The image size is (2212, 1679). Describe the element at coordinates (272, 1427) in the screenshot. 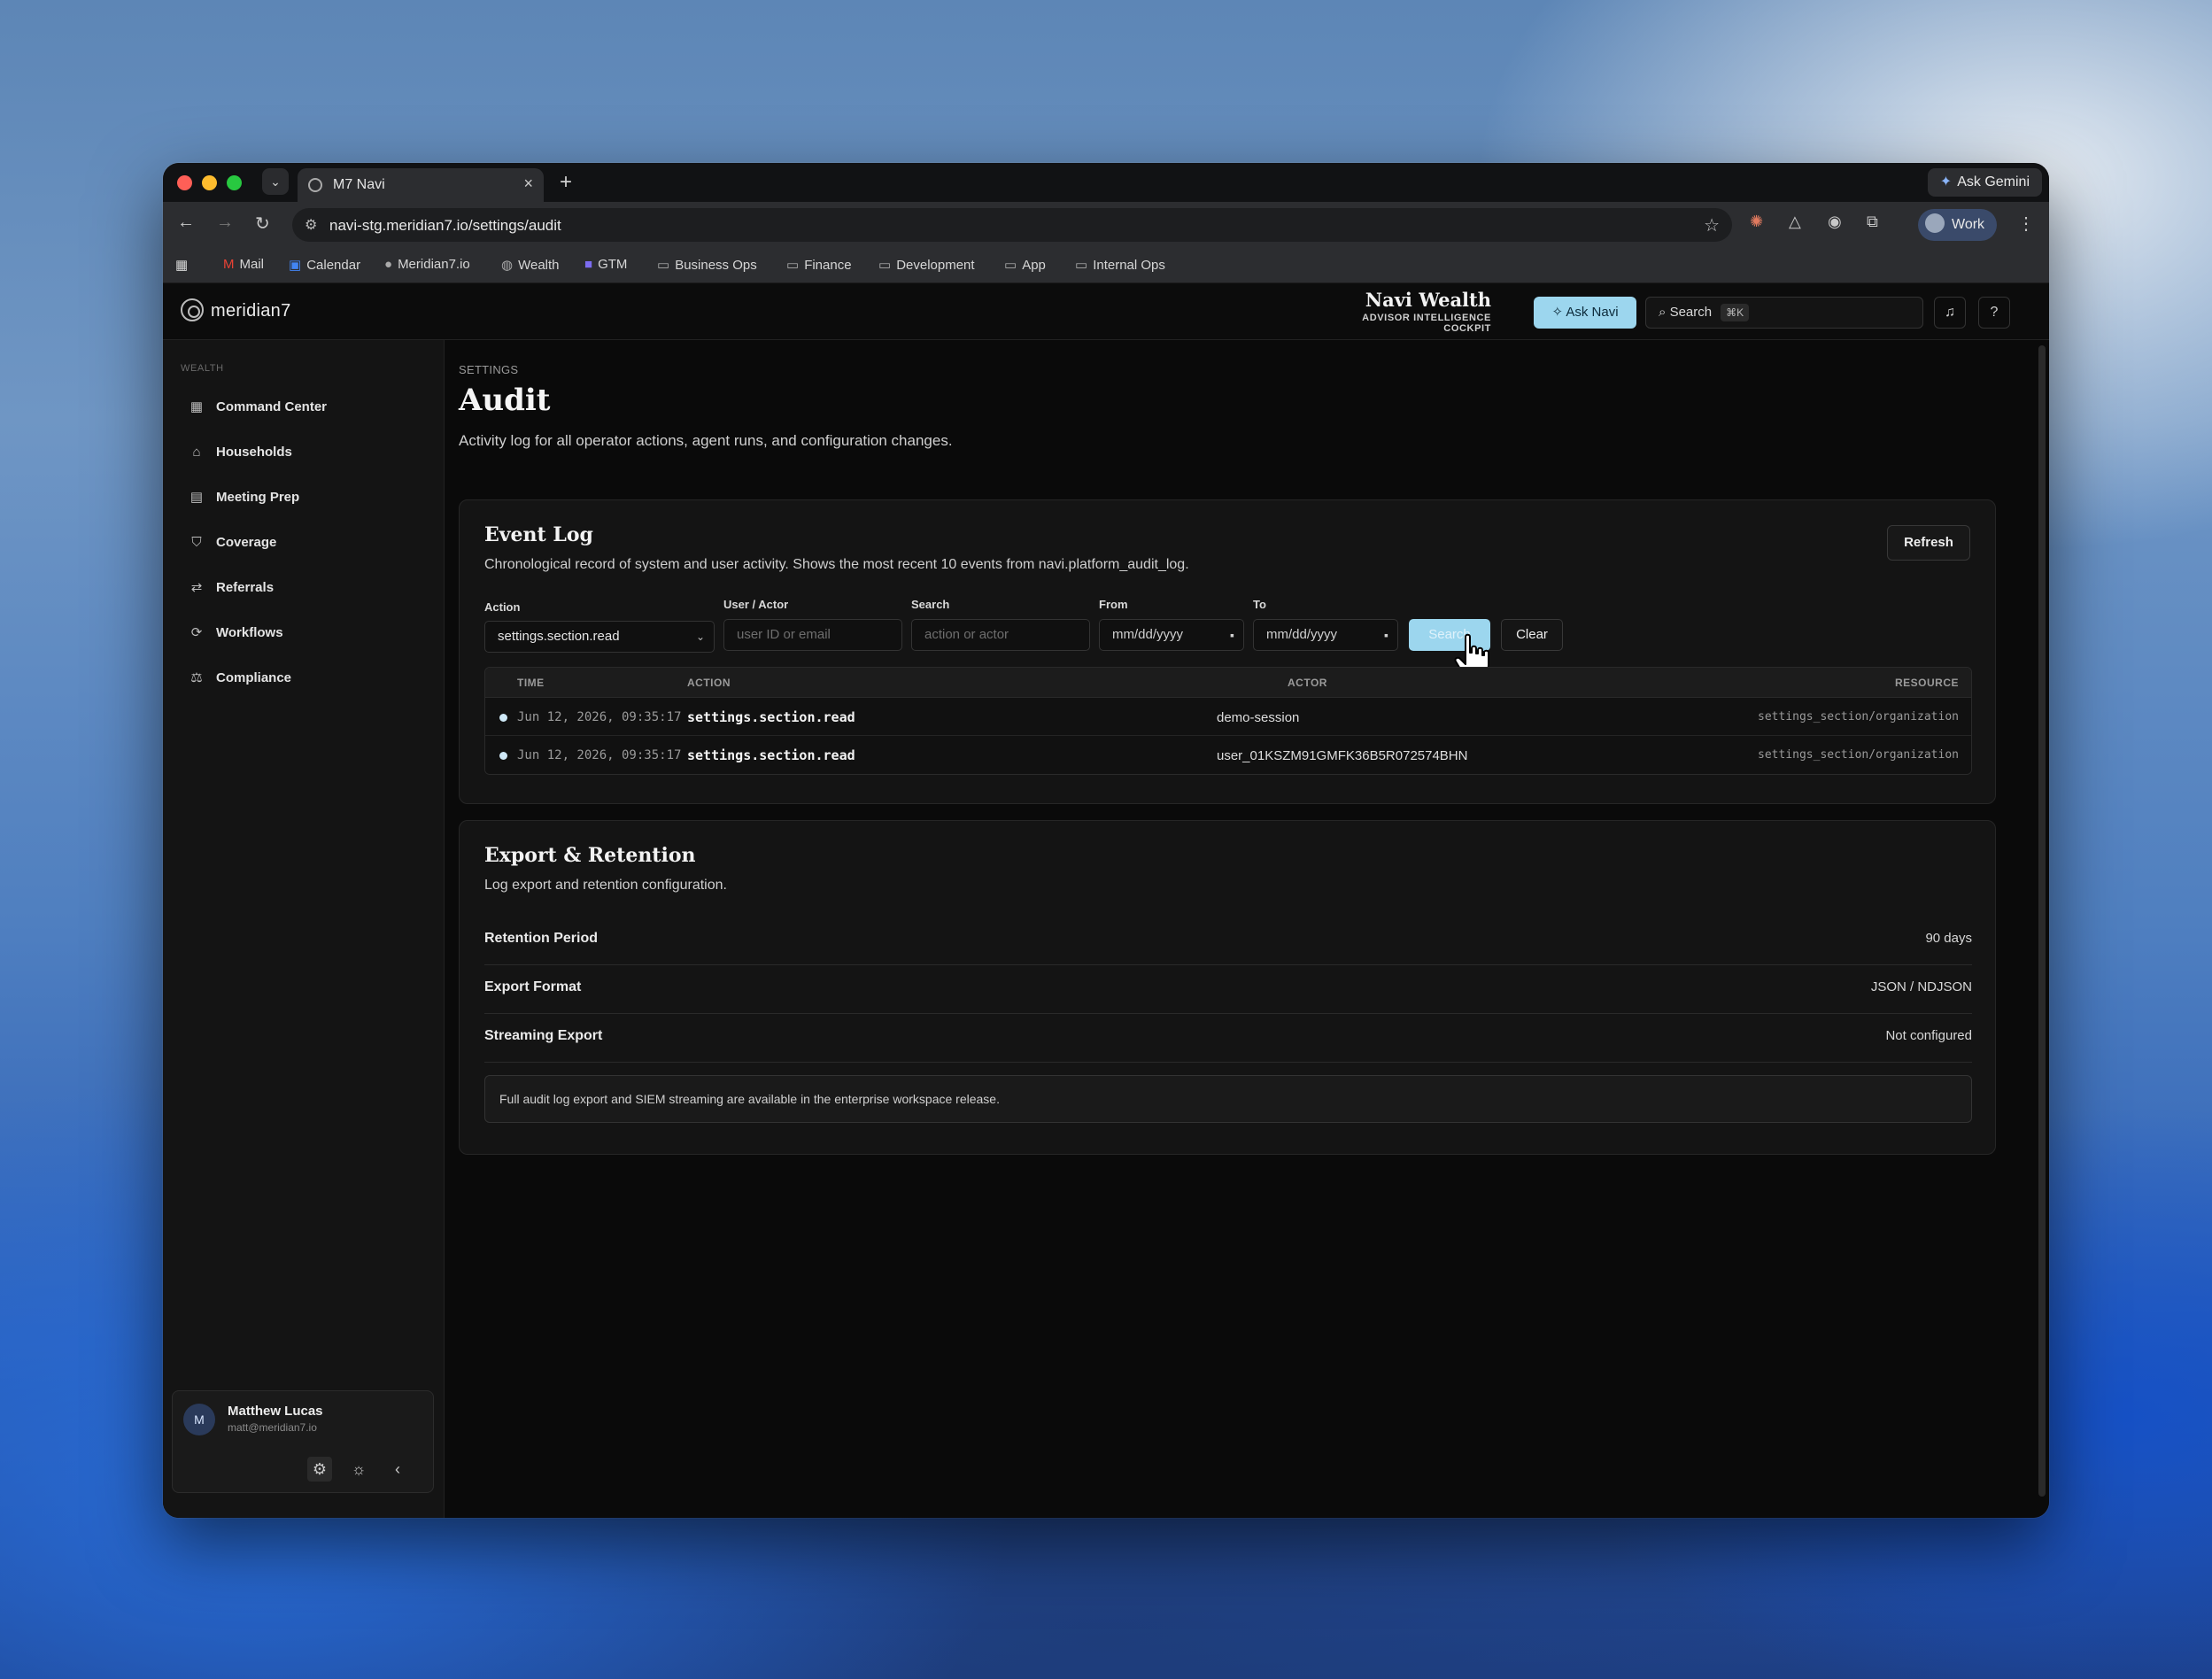

I see `user-email: matt@meridian7.io` at that location.